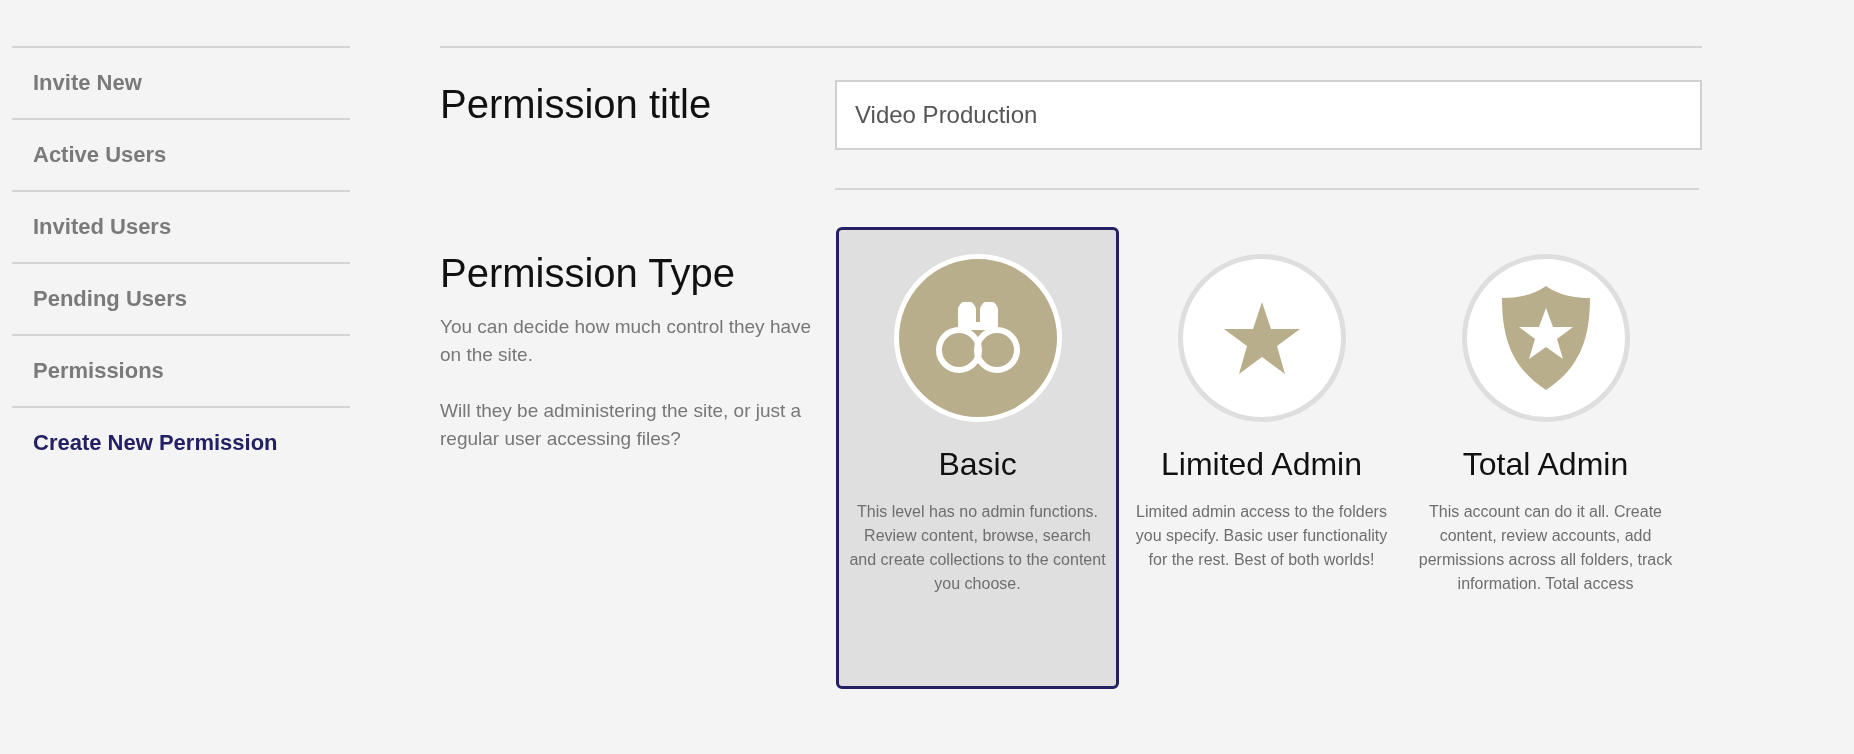 This screenshot has width=1854, height=754. I want to click on sidebar-link: Active Users, so click(181, 156).